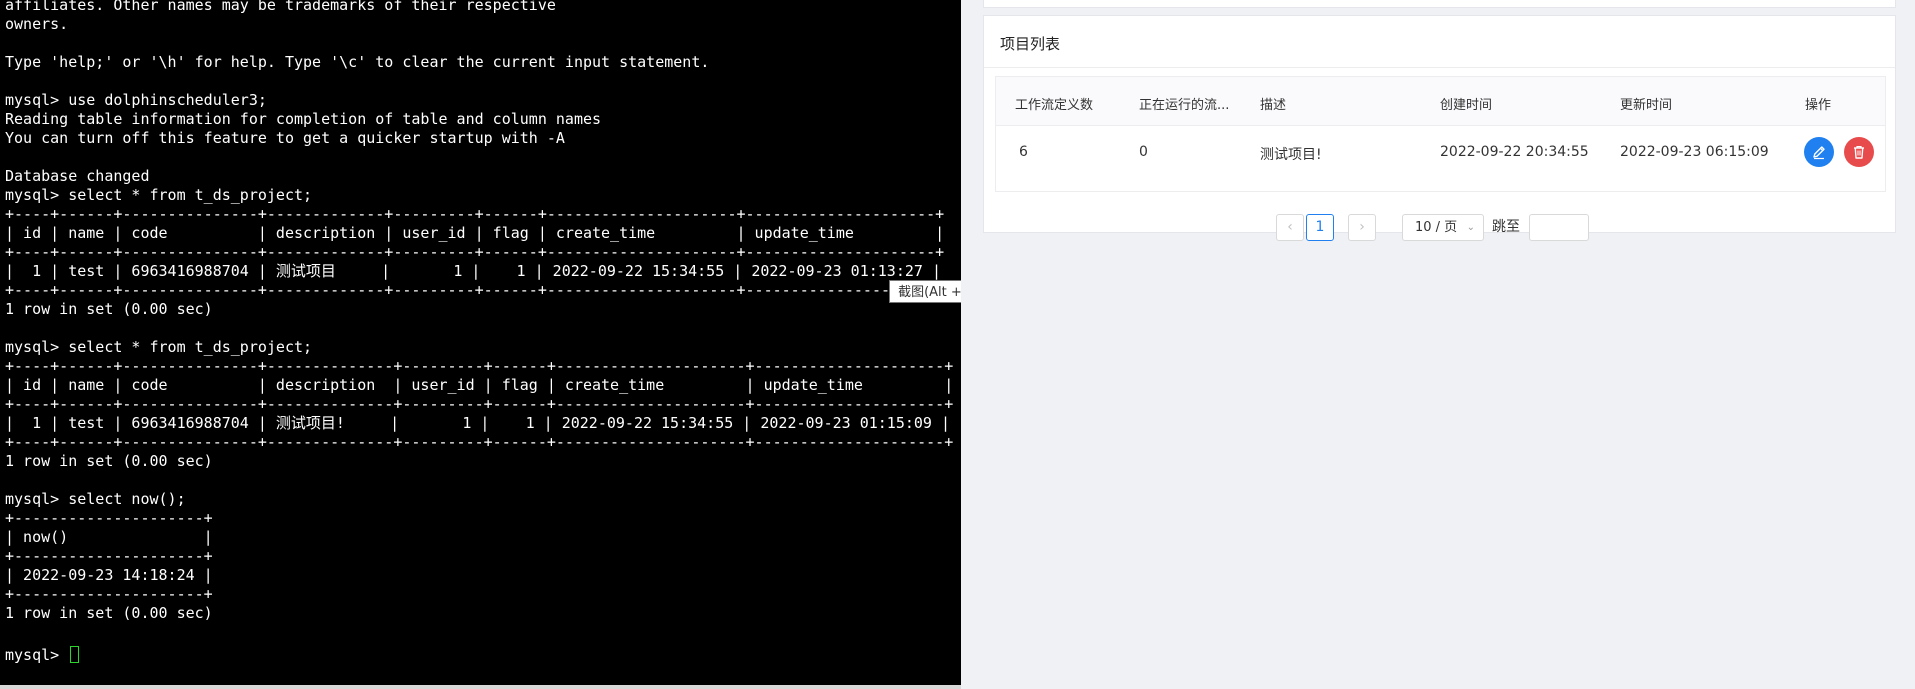 The height and width of the screenshot is (689, 1915). What do you see at coordinates (1439, 4) in the screenshot?
I see `top-card-edge` at bounding box center [1439, 4].